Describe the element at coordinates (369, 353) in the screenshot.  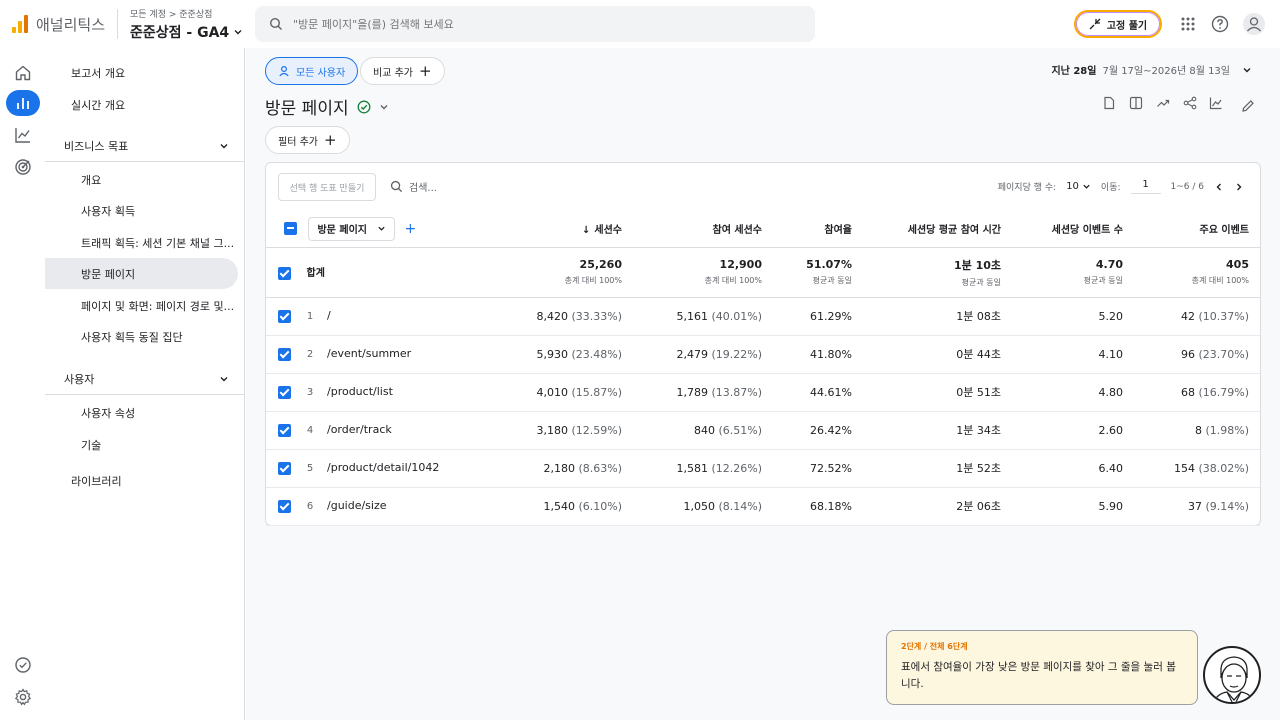
I see `landing-page-path: /event/summer` at that location.